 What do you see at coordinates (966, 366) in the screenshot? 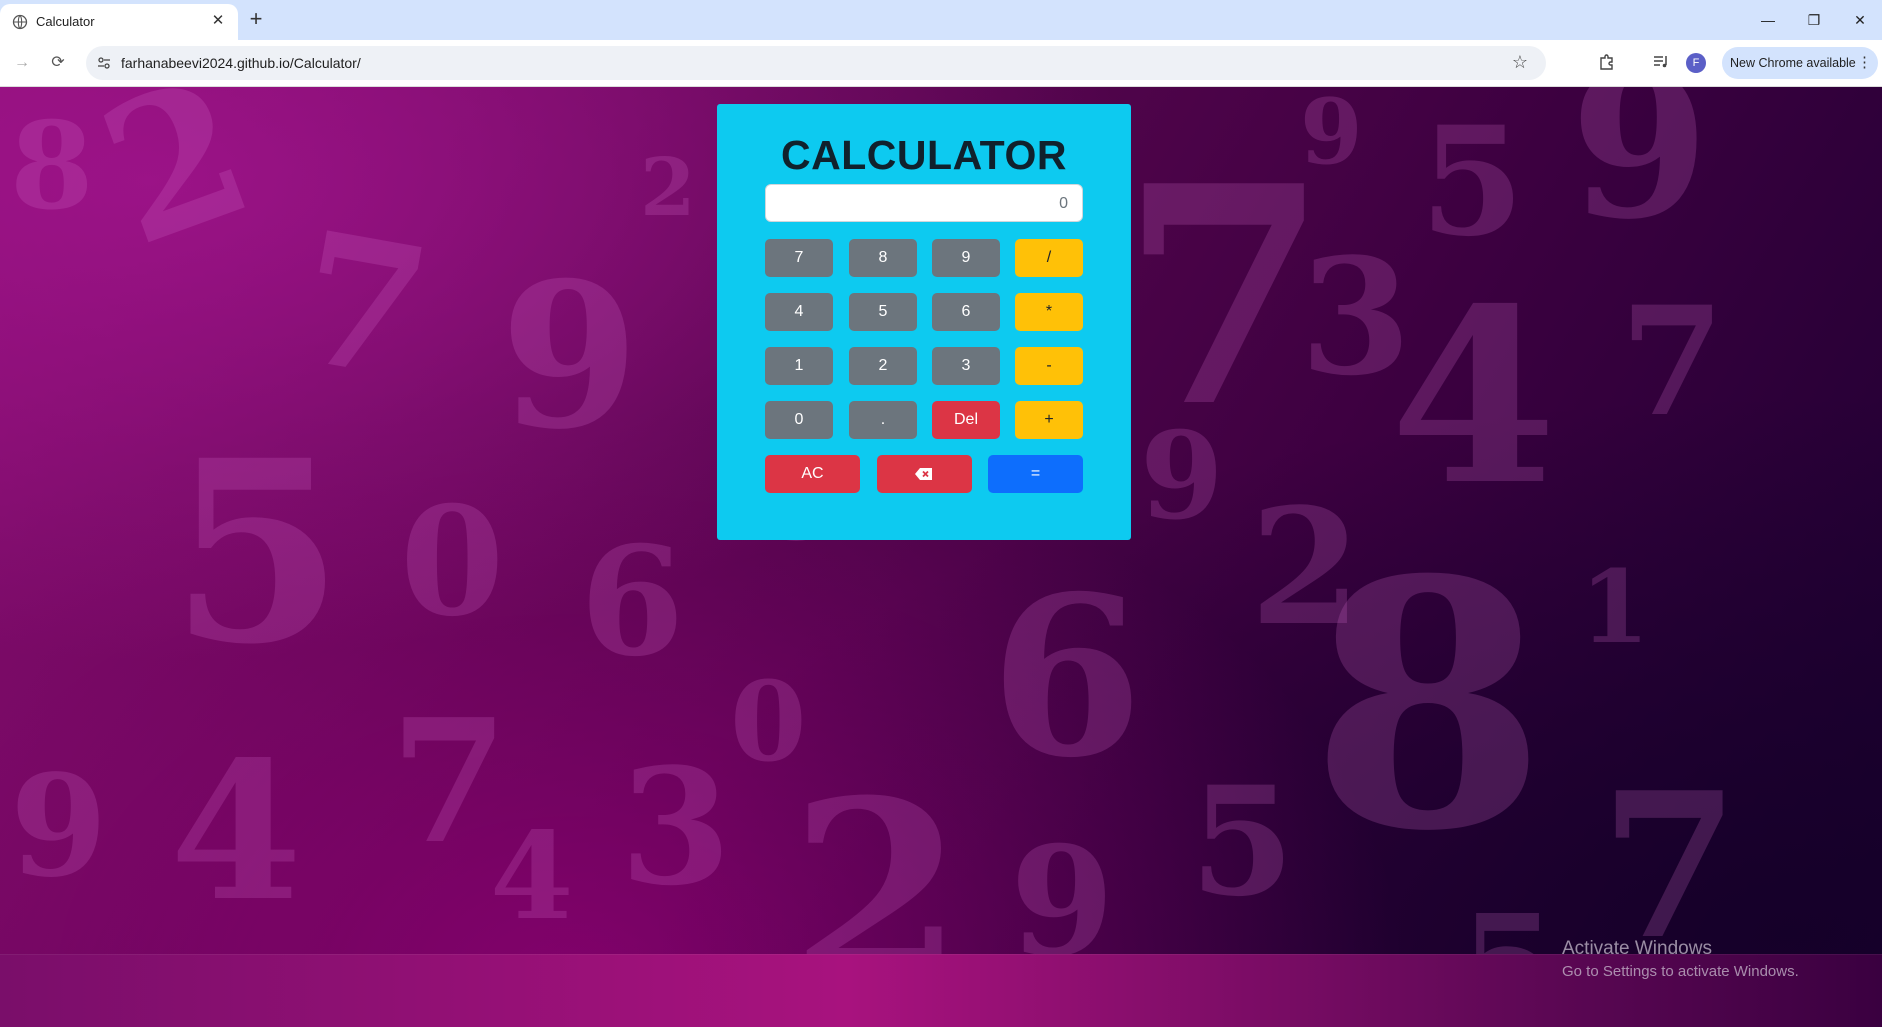
I see `key-3: 3` at bounding box center [966, 366].